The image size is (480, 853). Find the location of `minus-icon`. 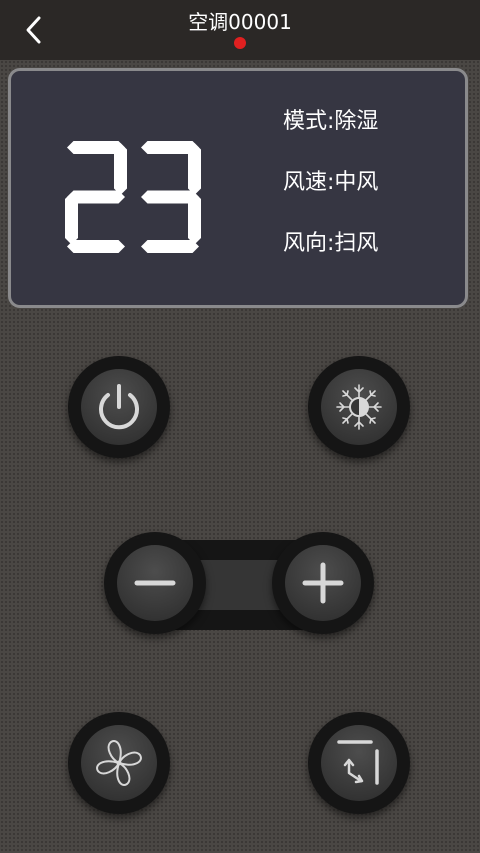

minus-icon is located at coordinates (155, 583).